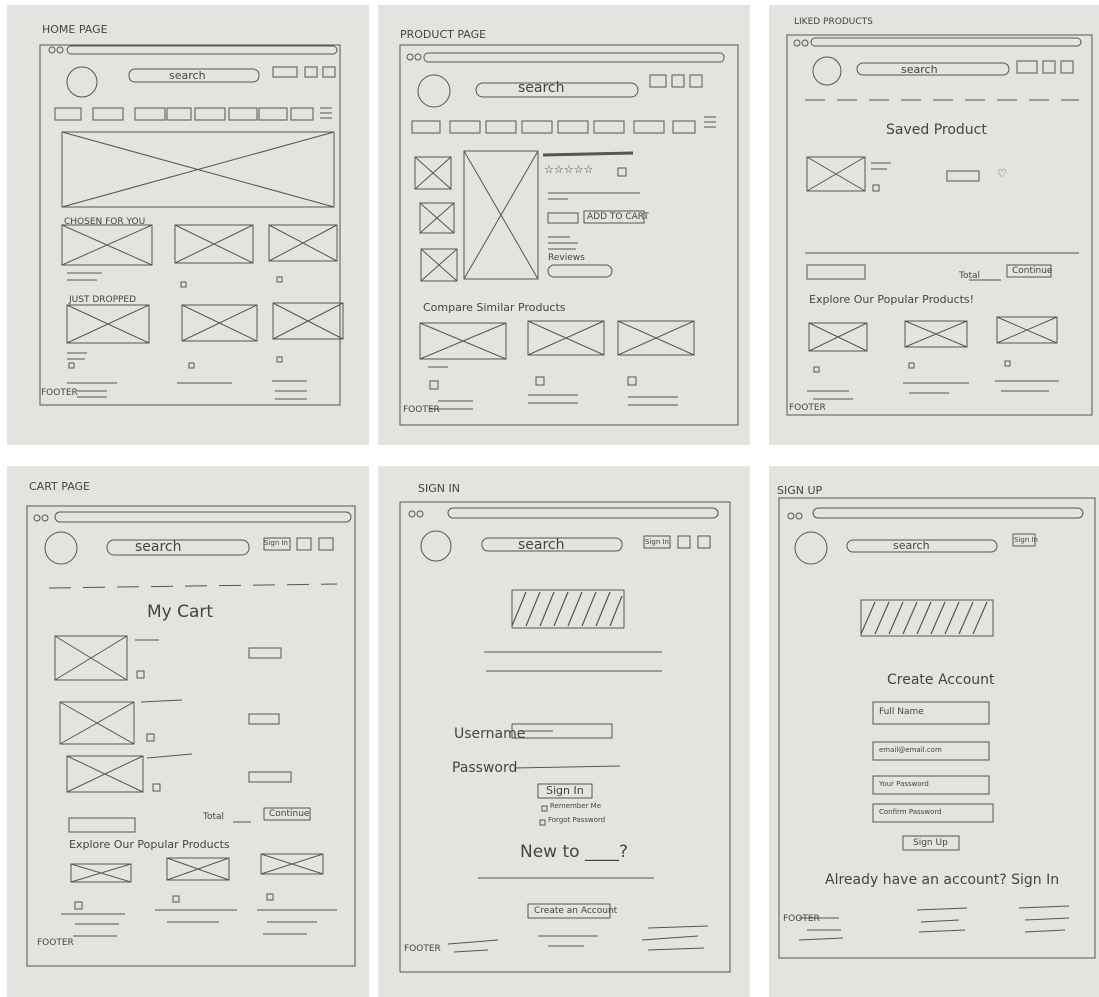  What do you see at coordinates (910, 812) in the screenshot?
I see `confirm-password-field: Confirm Password` at bounding box center [910, 812].